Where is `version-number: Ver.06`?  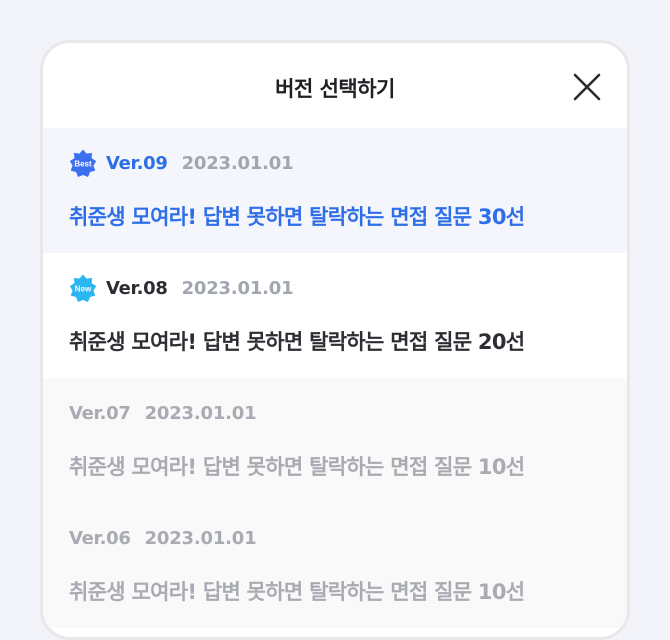 version-number: Ver.06 is located at coordinates (100, 538).